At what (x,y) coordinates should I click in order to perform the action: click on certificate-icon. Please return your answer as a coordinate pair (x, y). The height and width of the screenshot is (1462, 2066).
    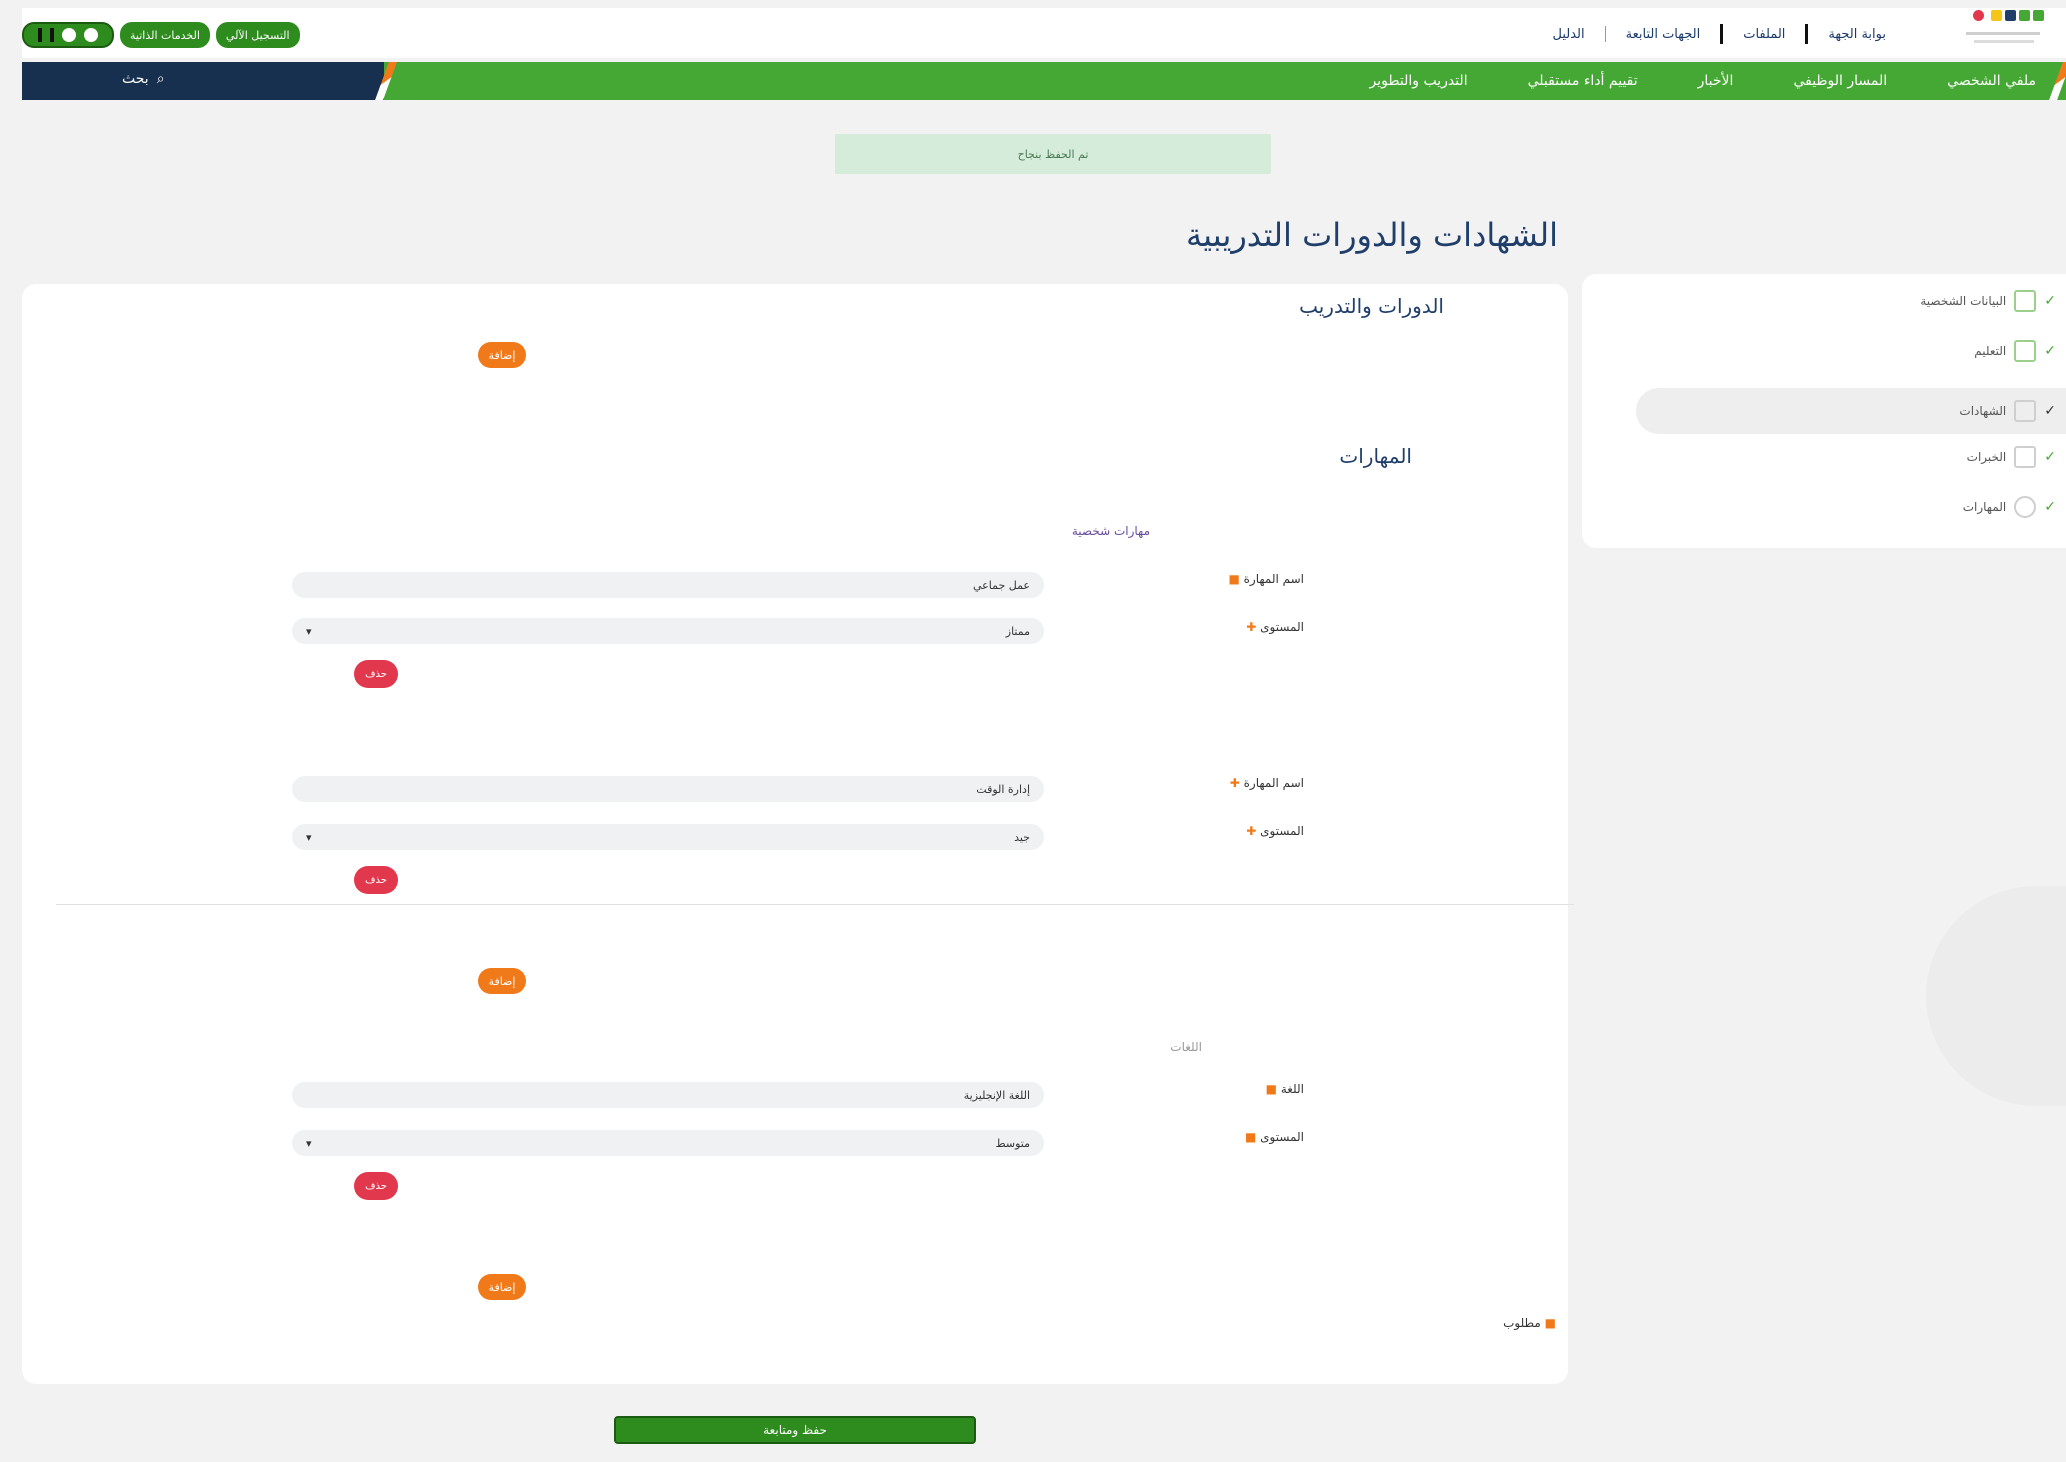
    Looking at the image, I should click on (2025, 411).